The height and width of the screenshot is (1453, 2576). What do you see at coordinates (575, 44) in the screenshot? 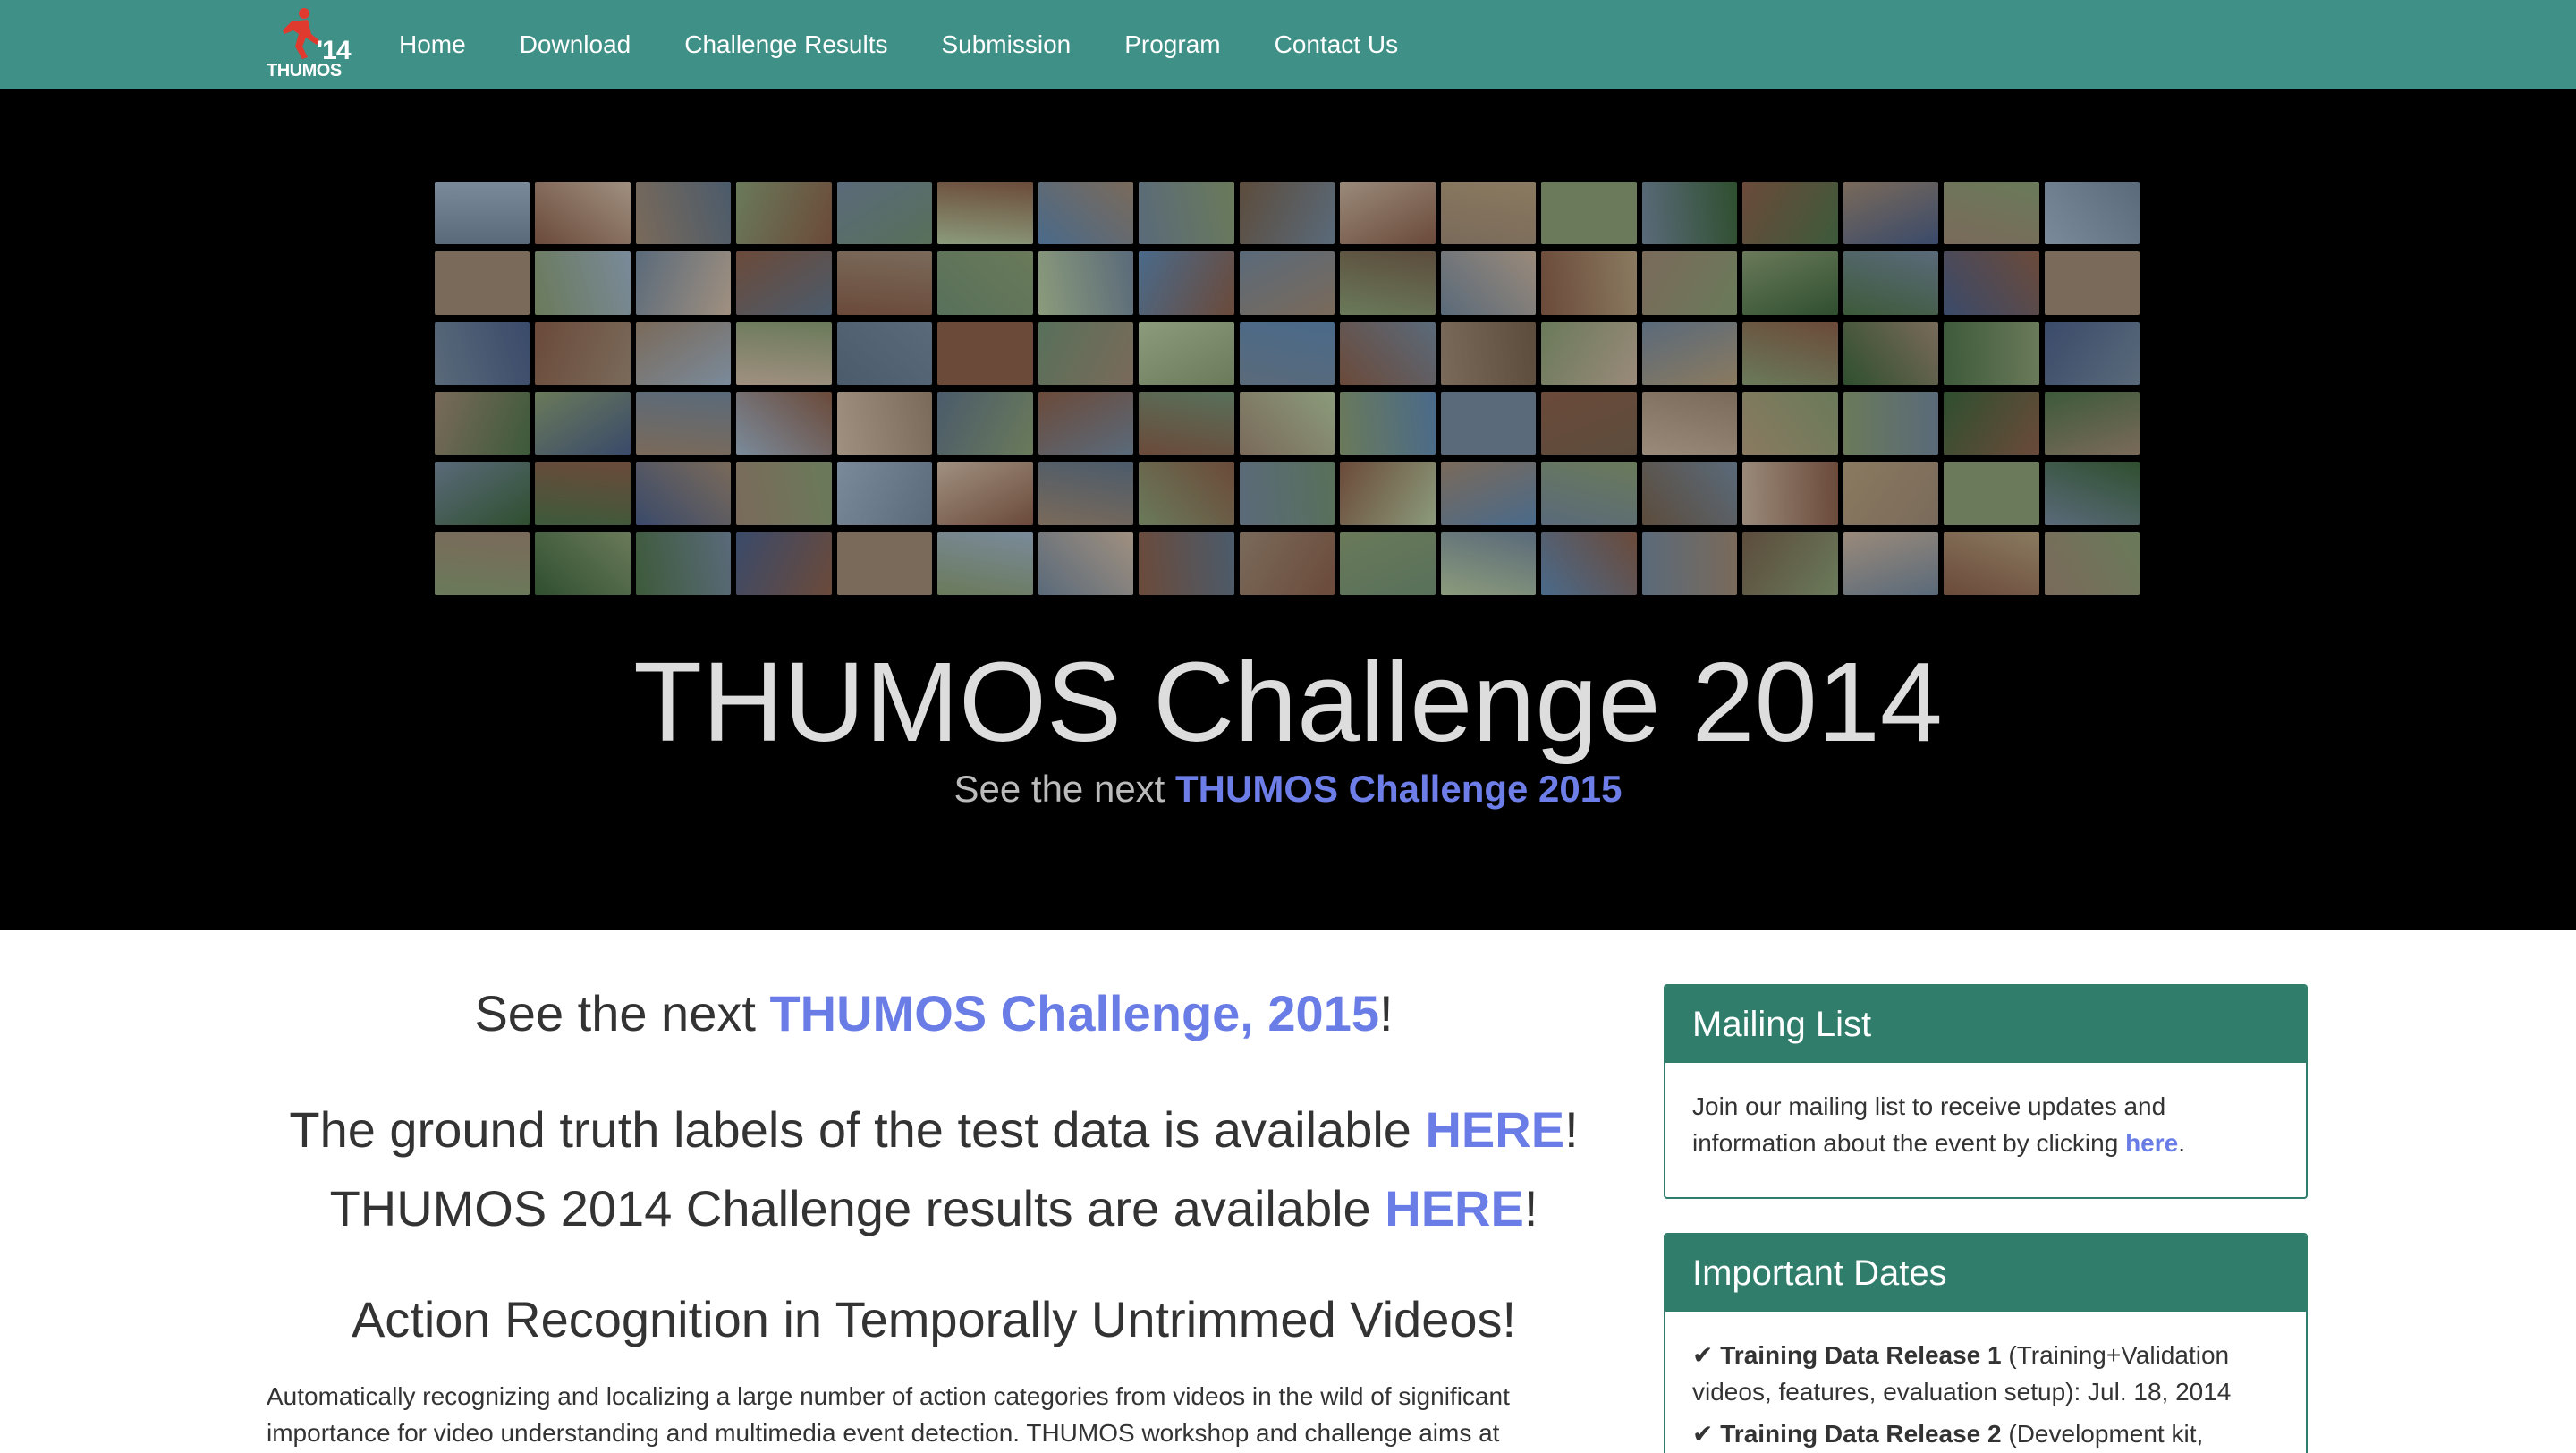
I see `nav-download: Download` at bounding box center [575, 44].